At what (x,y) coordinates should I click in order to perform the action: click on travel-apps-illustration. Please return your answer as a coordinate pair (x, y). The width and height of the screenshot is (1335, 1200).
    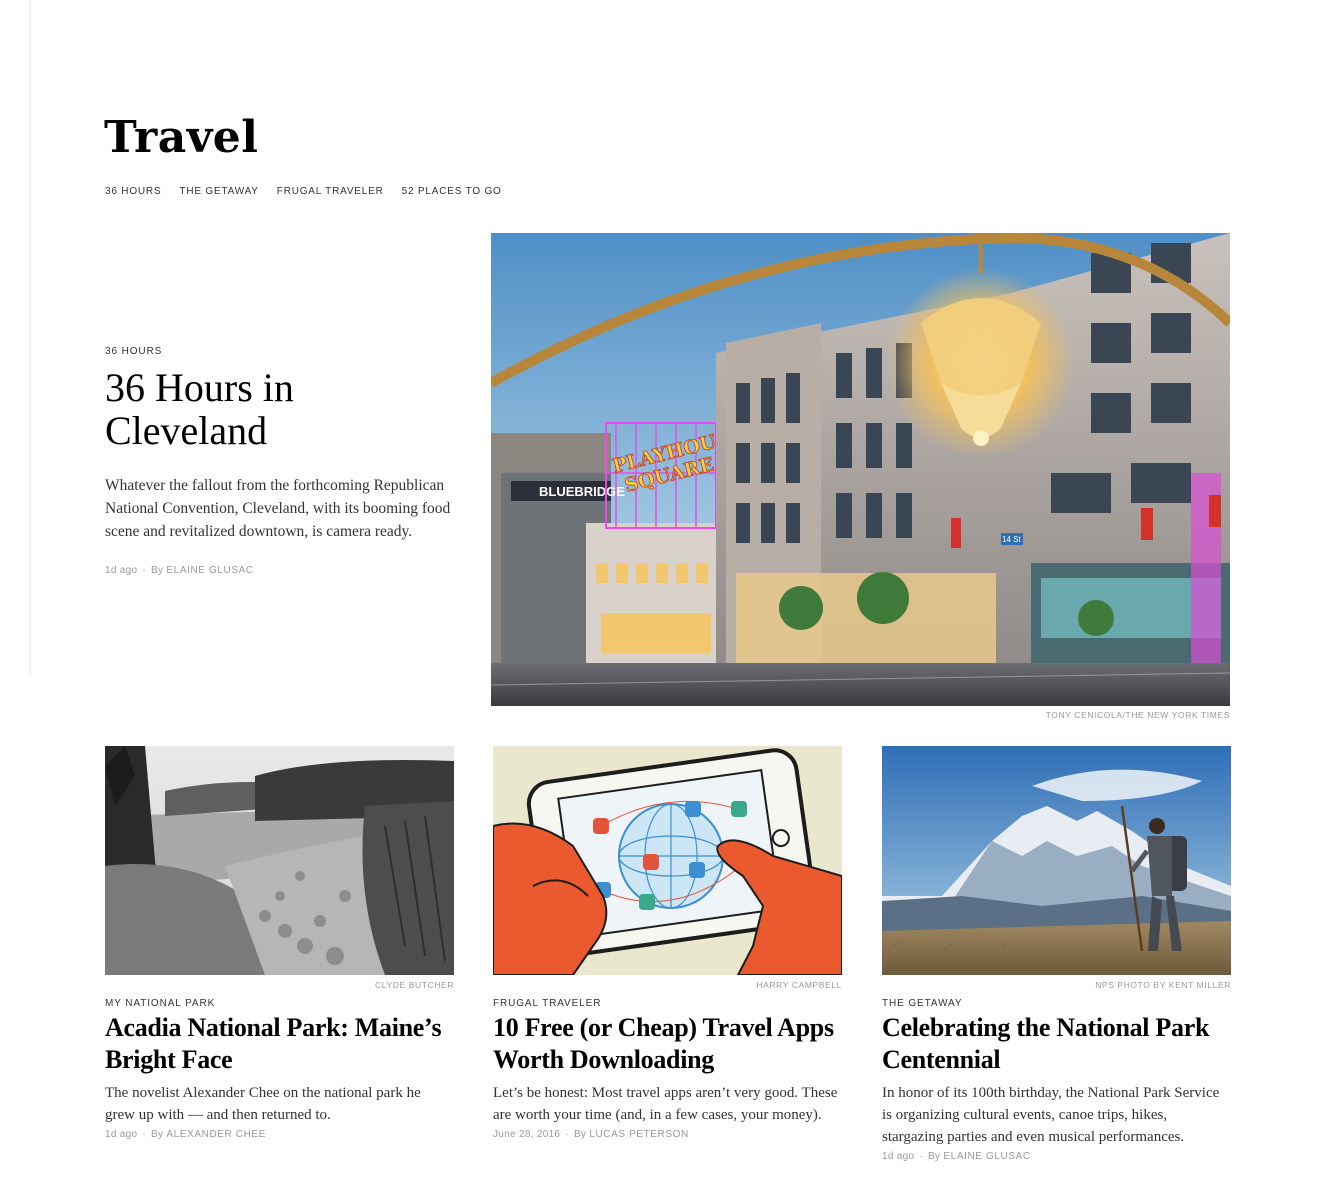
    Looking at the image, I should click on (667, 860).